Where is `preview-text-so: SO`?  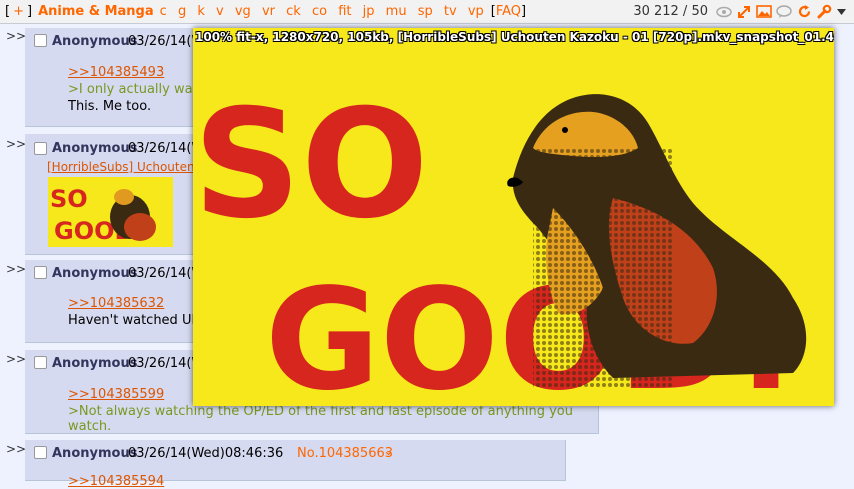 preview-text-so: SO is located at coordinates (311, 165).